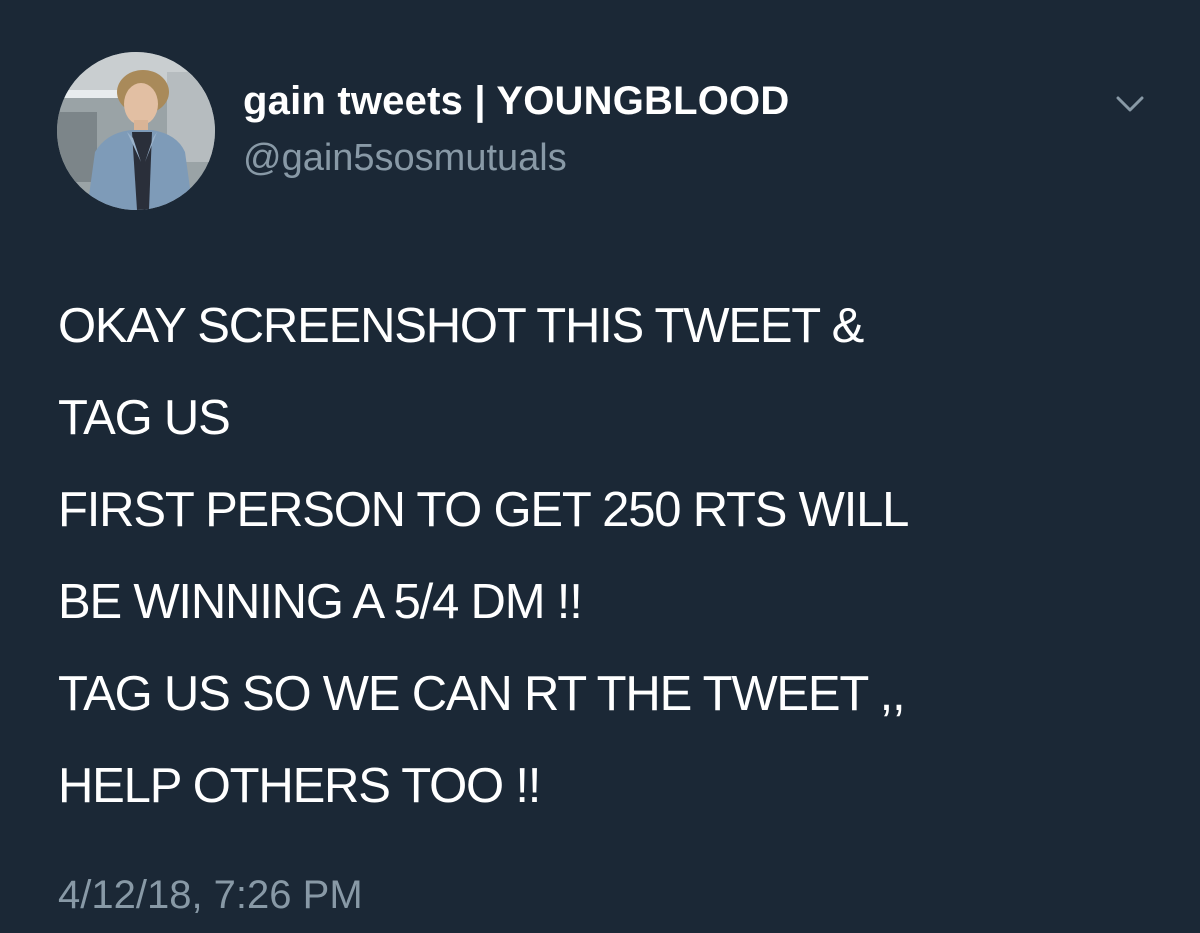  I want to click on avatar, so click(136, 131).